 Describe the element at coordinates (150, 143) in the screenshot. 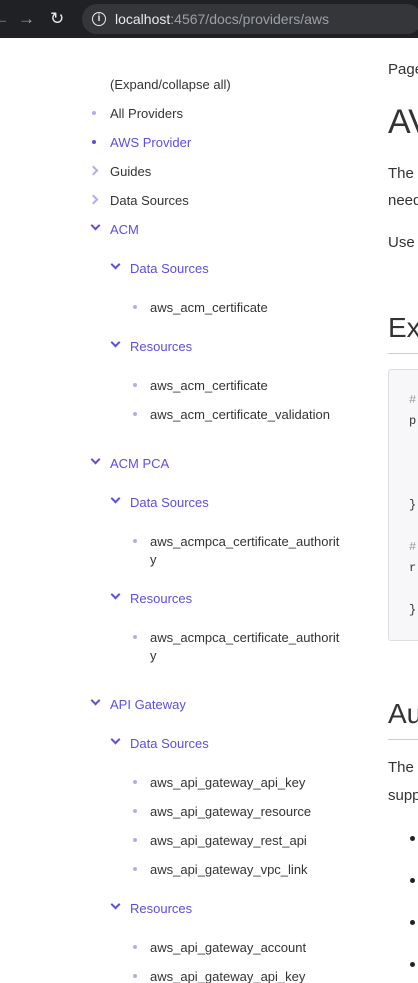

I see `sidebar-item-aws-provider: AWS Provider` at that location.